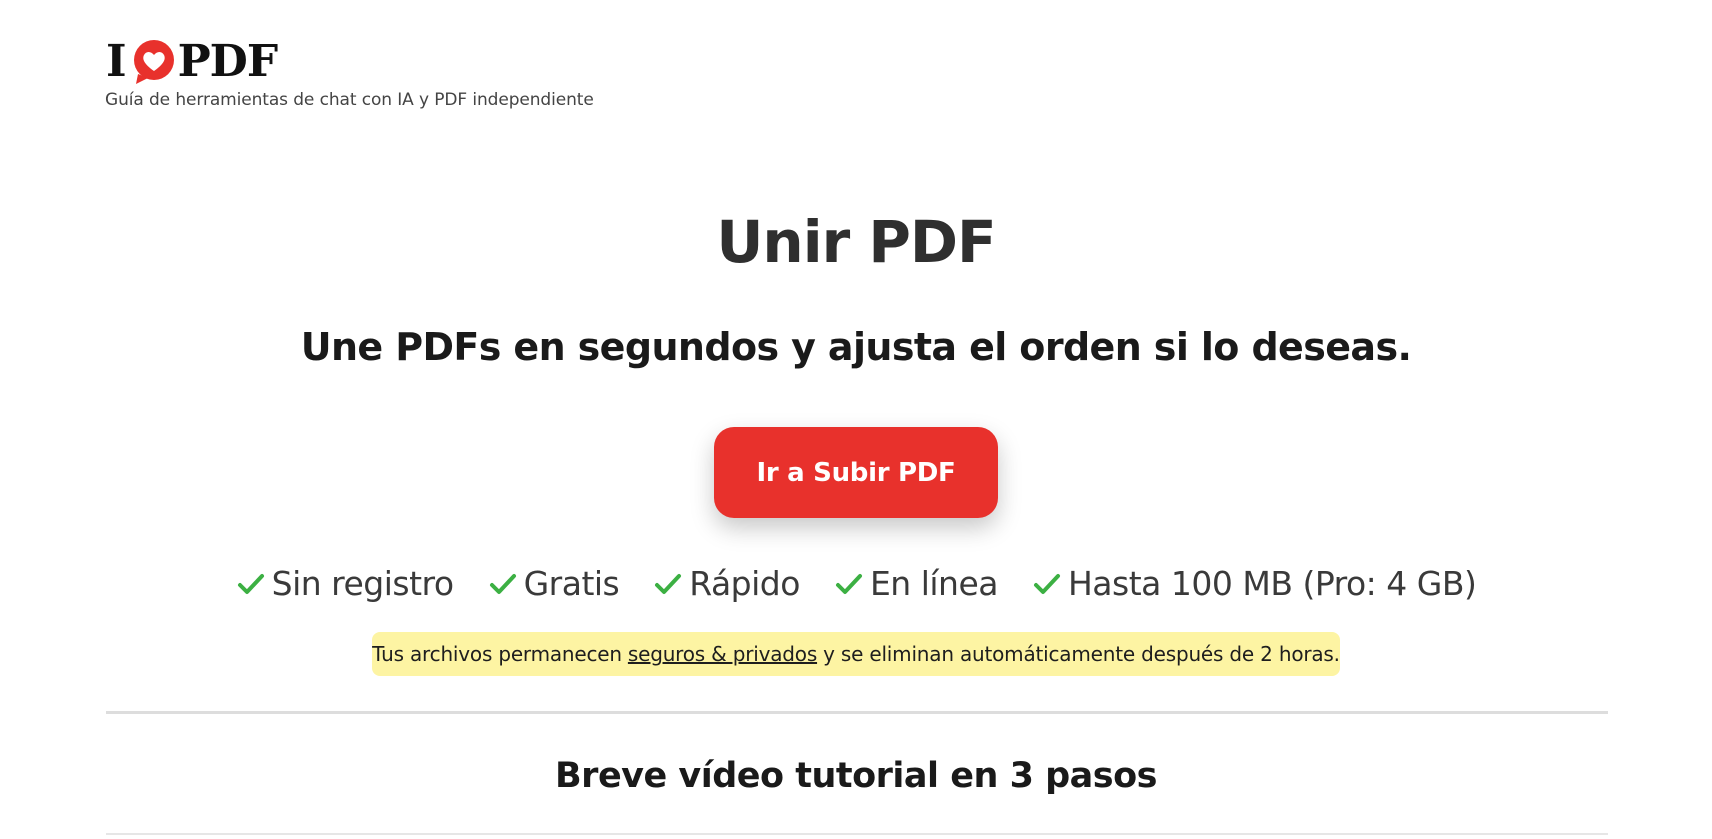 Image resolution: width=1712 pixels, height=839 pixels. I want to click on feature-label: En línea, so click(934, 583).